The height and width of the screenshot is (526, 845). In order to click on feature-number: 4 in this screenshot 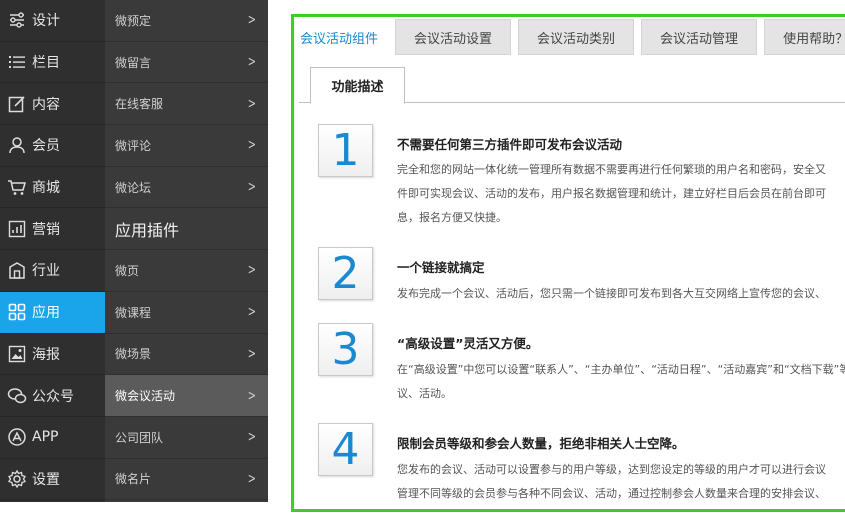, I will do `click(345, 449)`.